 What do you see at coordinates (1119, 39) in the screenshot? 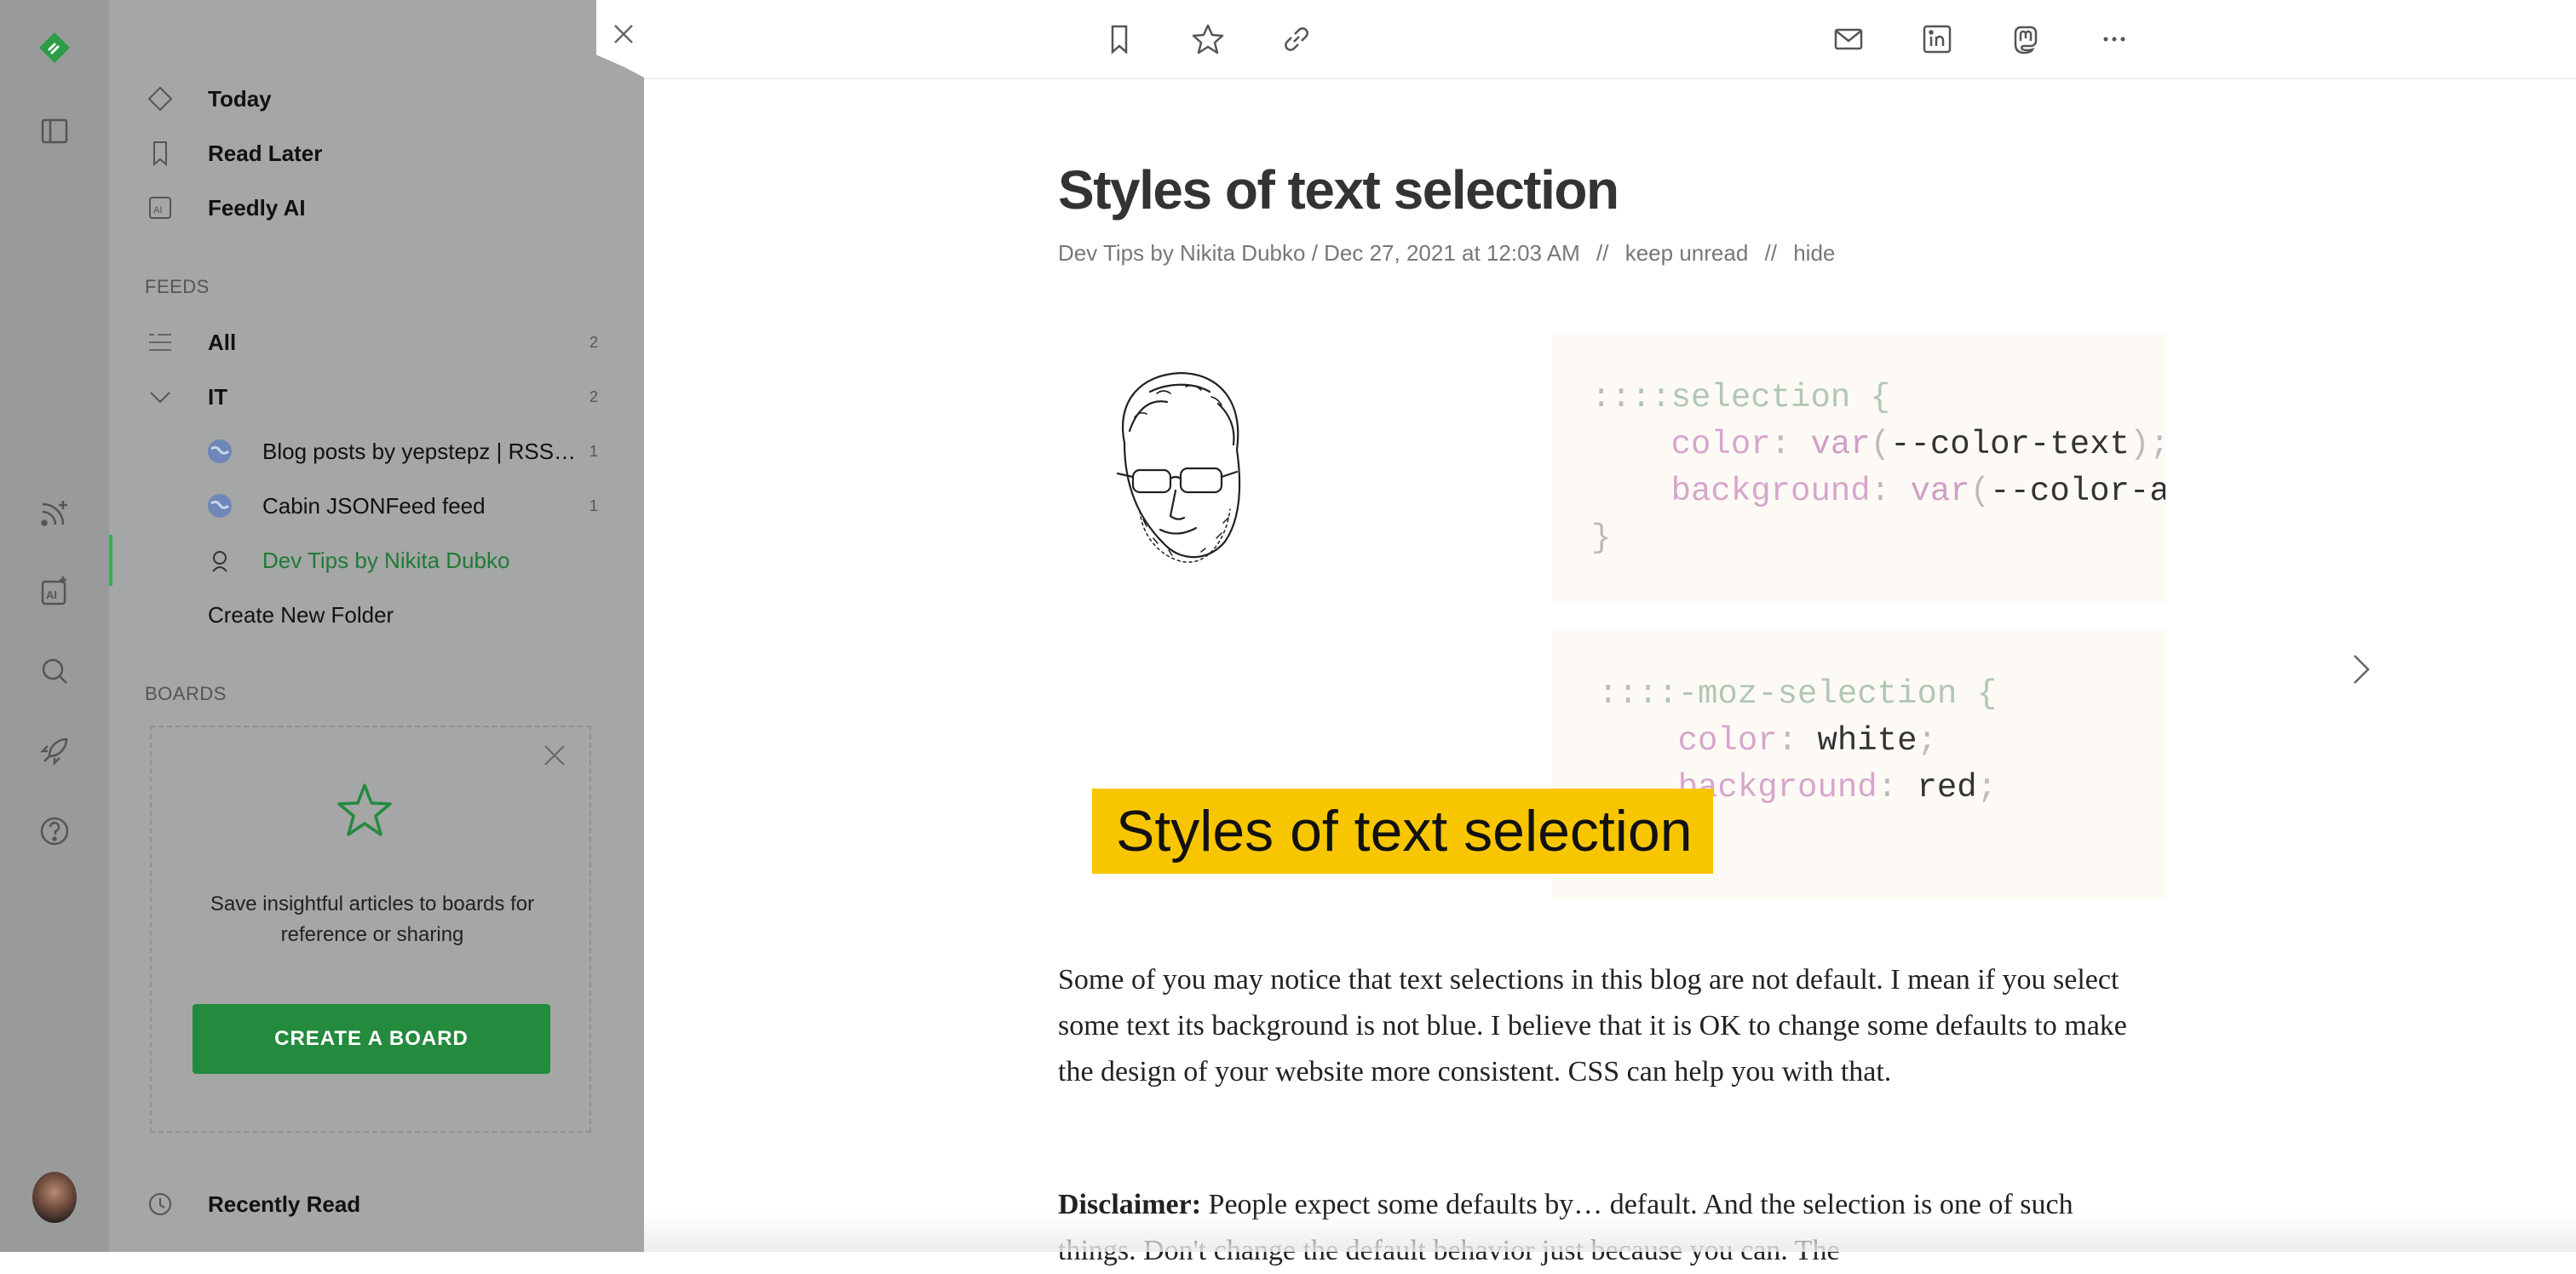
I see `read-later-button` at bounding box center [1119, 39].